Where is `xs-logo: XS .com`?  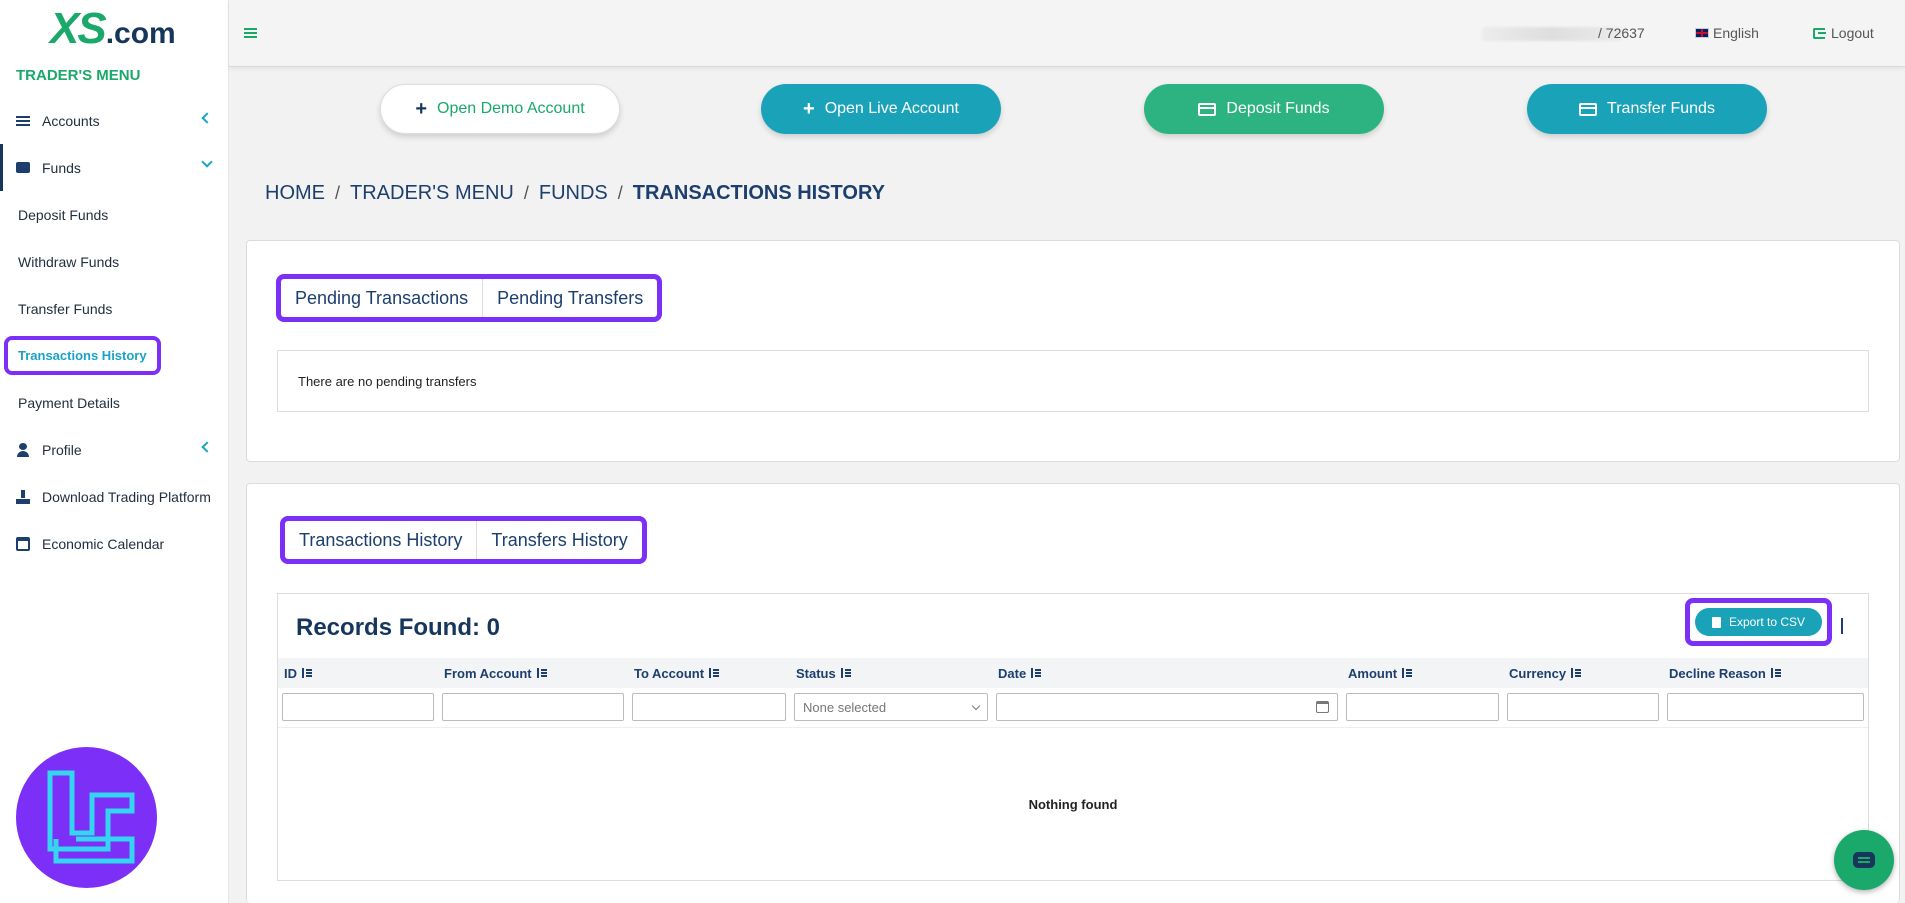 xs-logo: XS .com is located at coordinates (113, 29).